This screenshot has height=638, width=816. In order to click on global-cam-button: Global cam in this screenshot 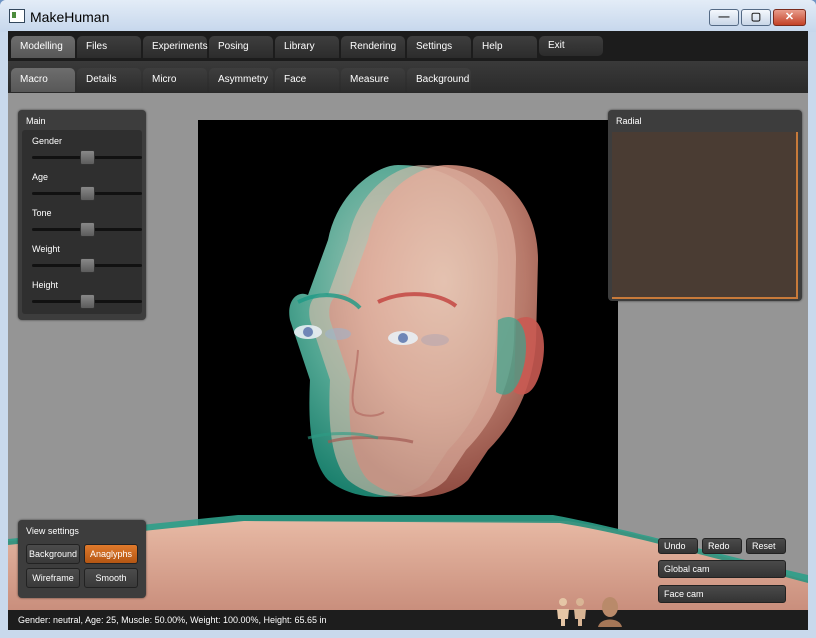, I will do `click(722, 569)`.